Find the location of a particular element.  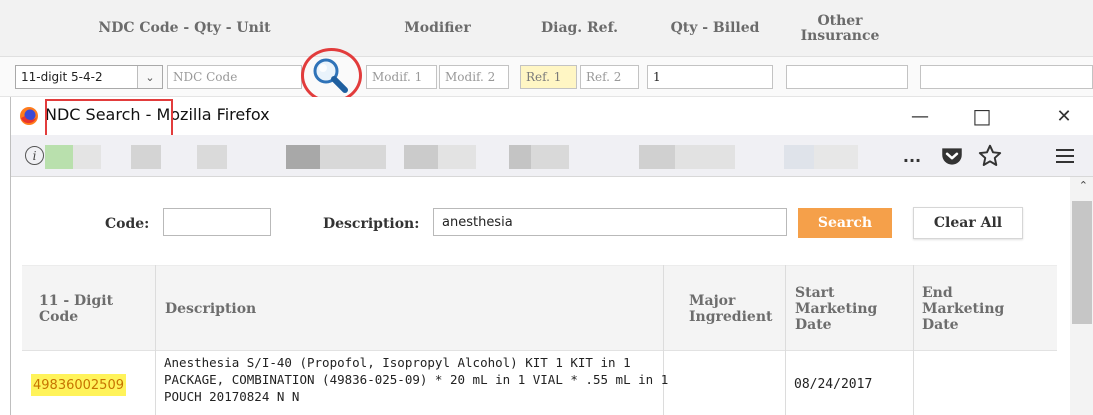

scroll-thumb is located at coordinates (1082, 262).